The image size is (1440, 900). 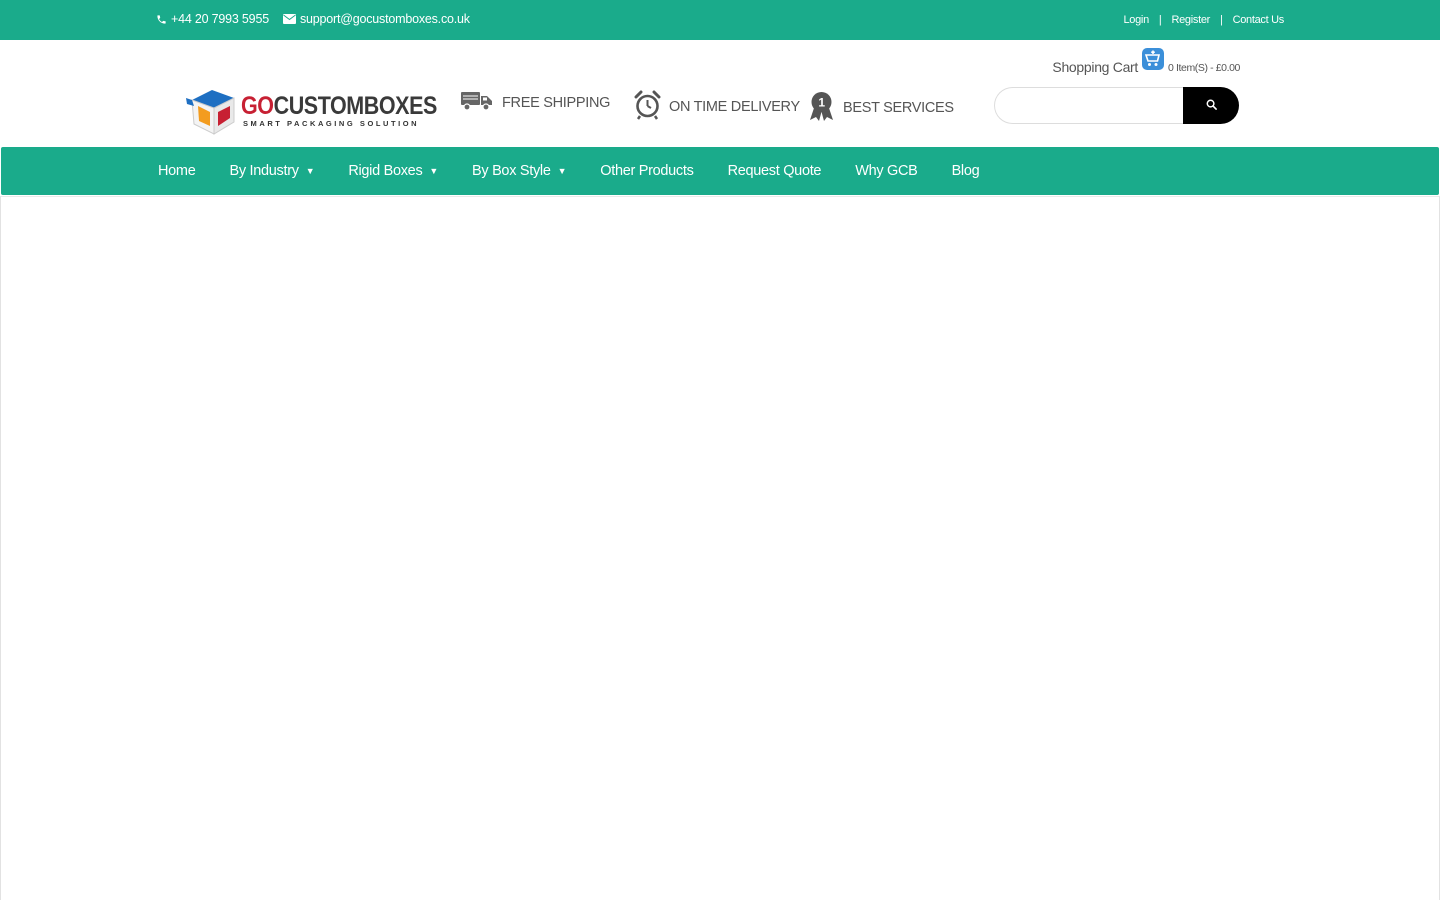 What do you see at coordinates (734, 107) in the screenshot?
I see `feature-label: ON TIME DELIVERY` at bounding box center [734, 107].